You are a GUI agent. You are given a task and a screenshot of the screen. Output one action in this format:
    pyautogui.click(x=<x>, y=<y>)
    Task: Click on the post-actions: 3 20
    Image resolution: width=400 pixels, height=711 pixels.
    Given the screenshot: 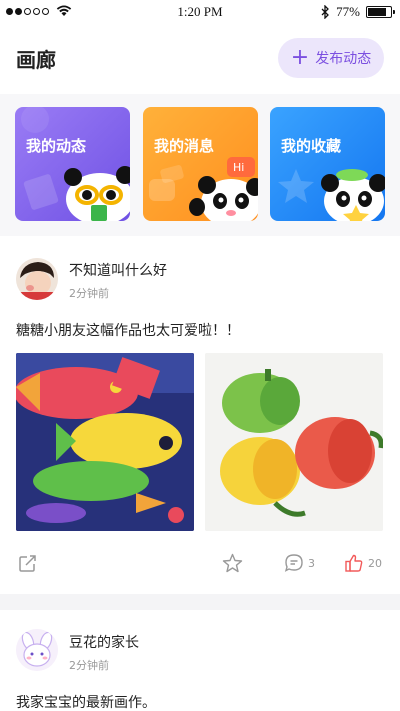 What is the action you would take?
    pyautogui.click(x=200, y=565)
    